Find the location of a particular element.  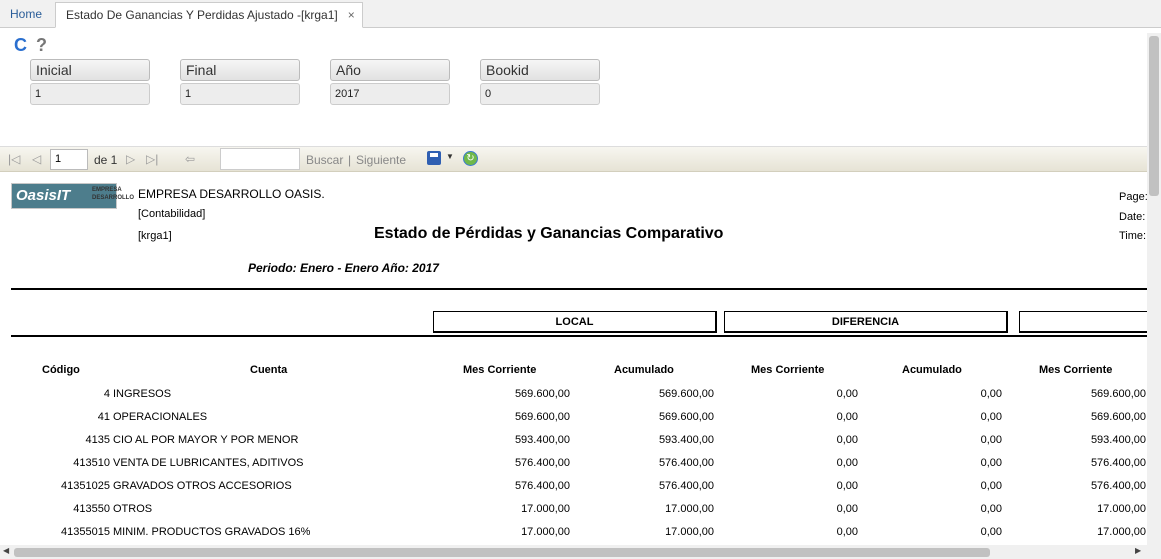

page-label: Page: is located at coordinates (1133, 197).